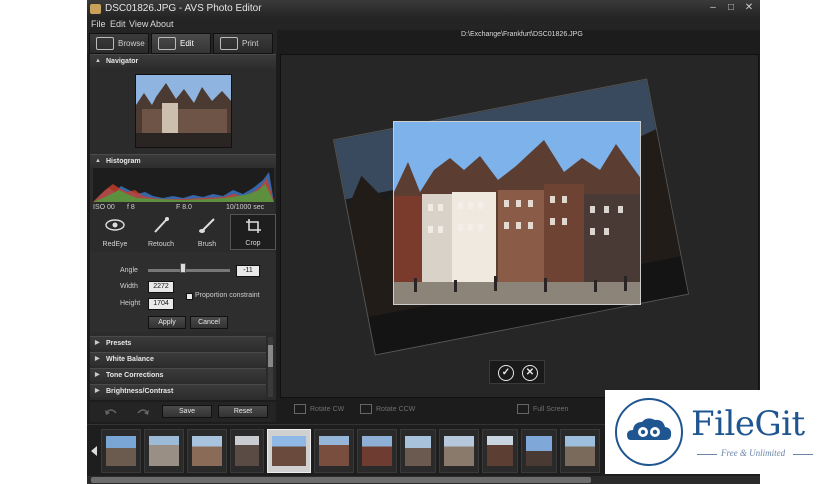 The height and width of the screenshot is (484, 836). I want to click on redo-icon, so click(143, 412).